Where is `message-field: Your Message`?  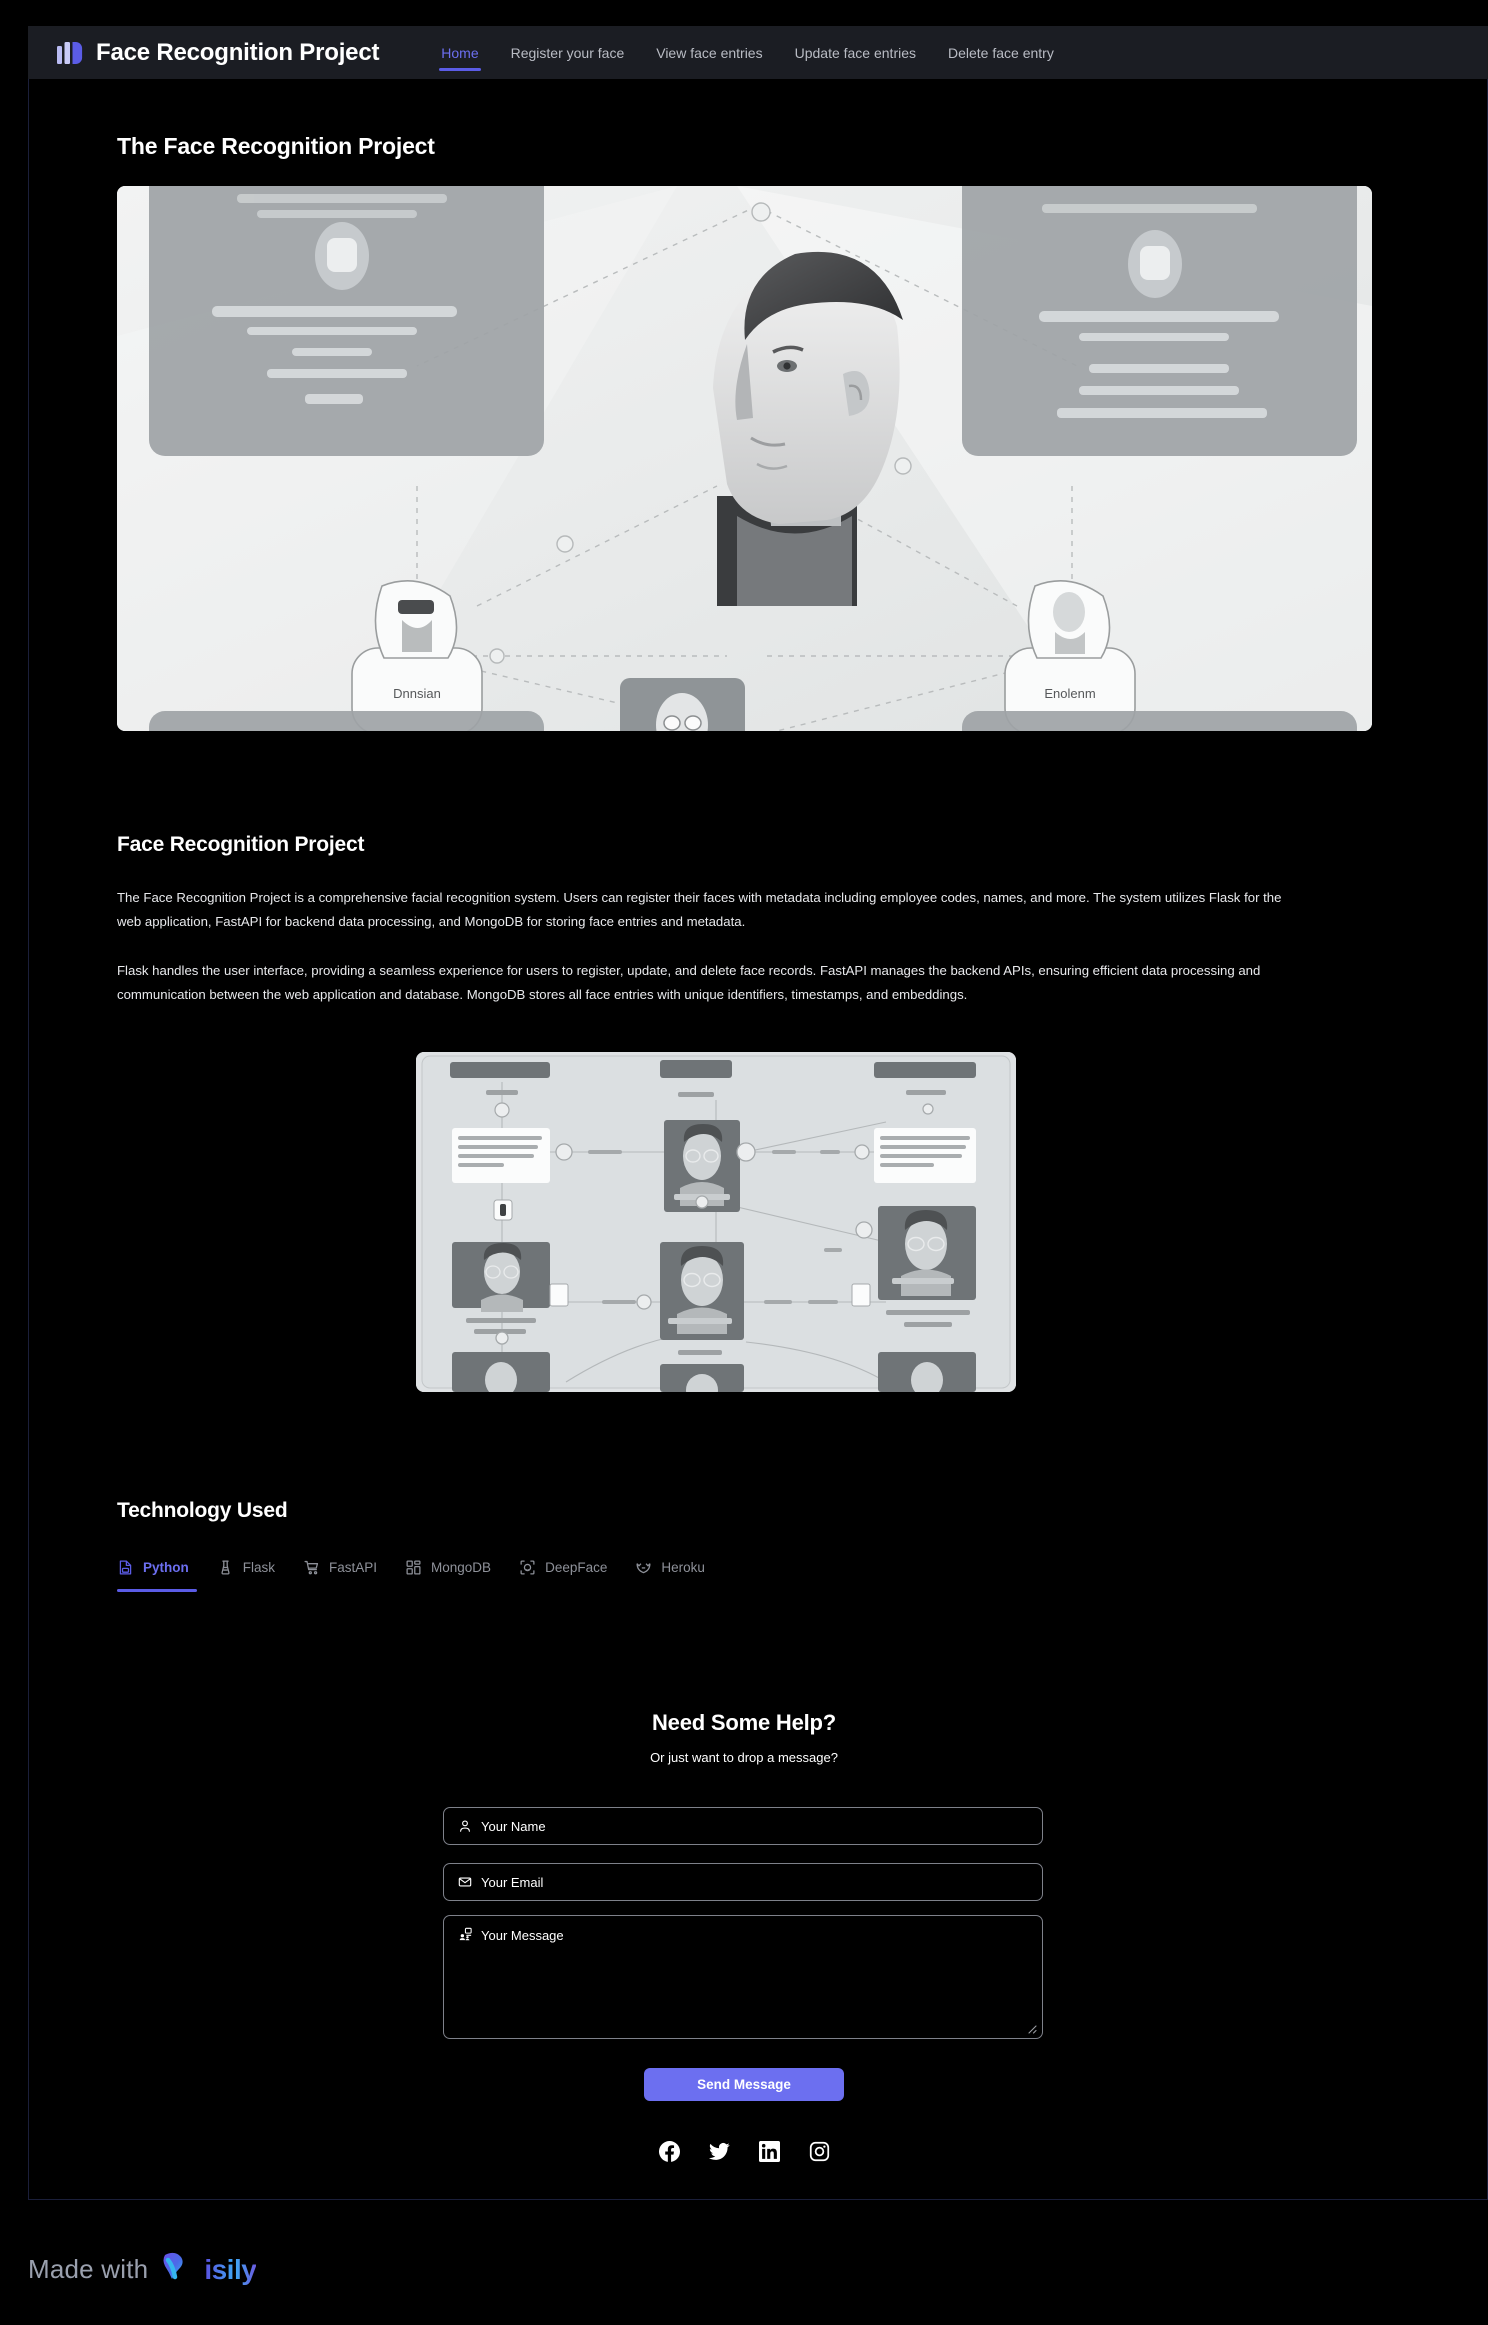 message-field: Your Message is located at coordinates (743, 1977).